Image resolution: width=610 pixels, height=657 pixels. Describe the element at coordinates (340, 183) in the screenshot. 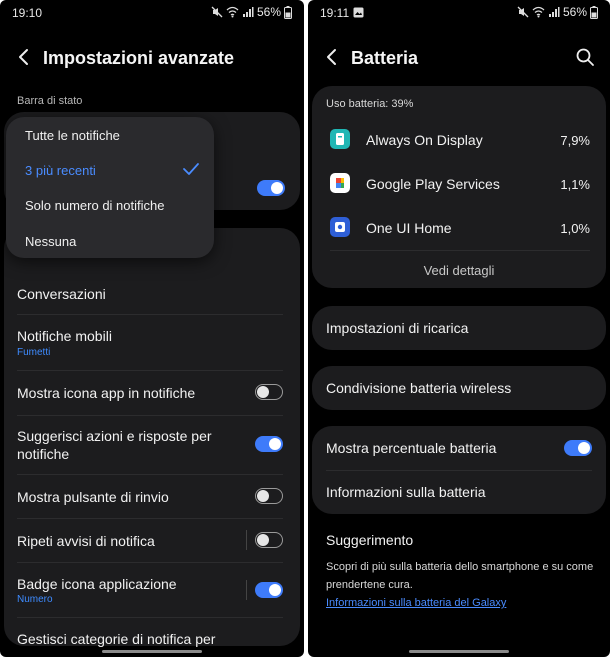

I see `google-play-services-icon` at that location.